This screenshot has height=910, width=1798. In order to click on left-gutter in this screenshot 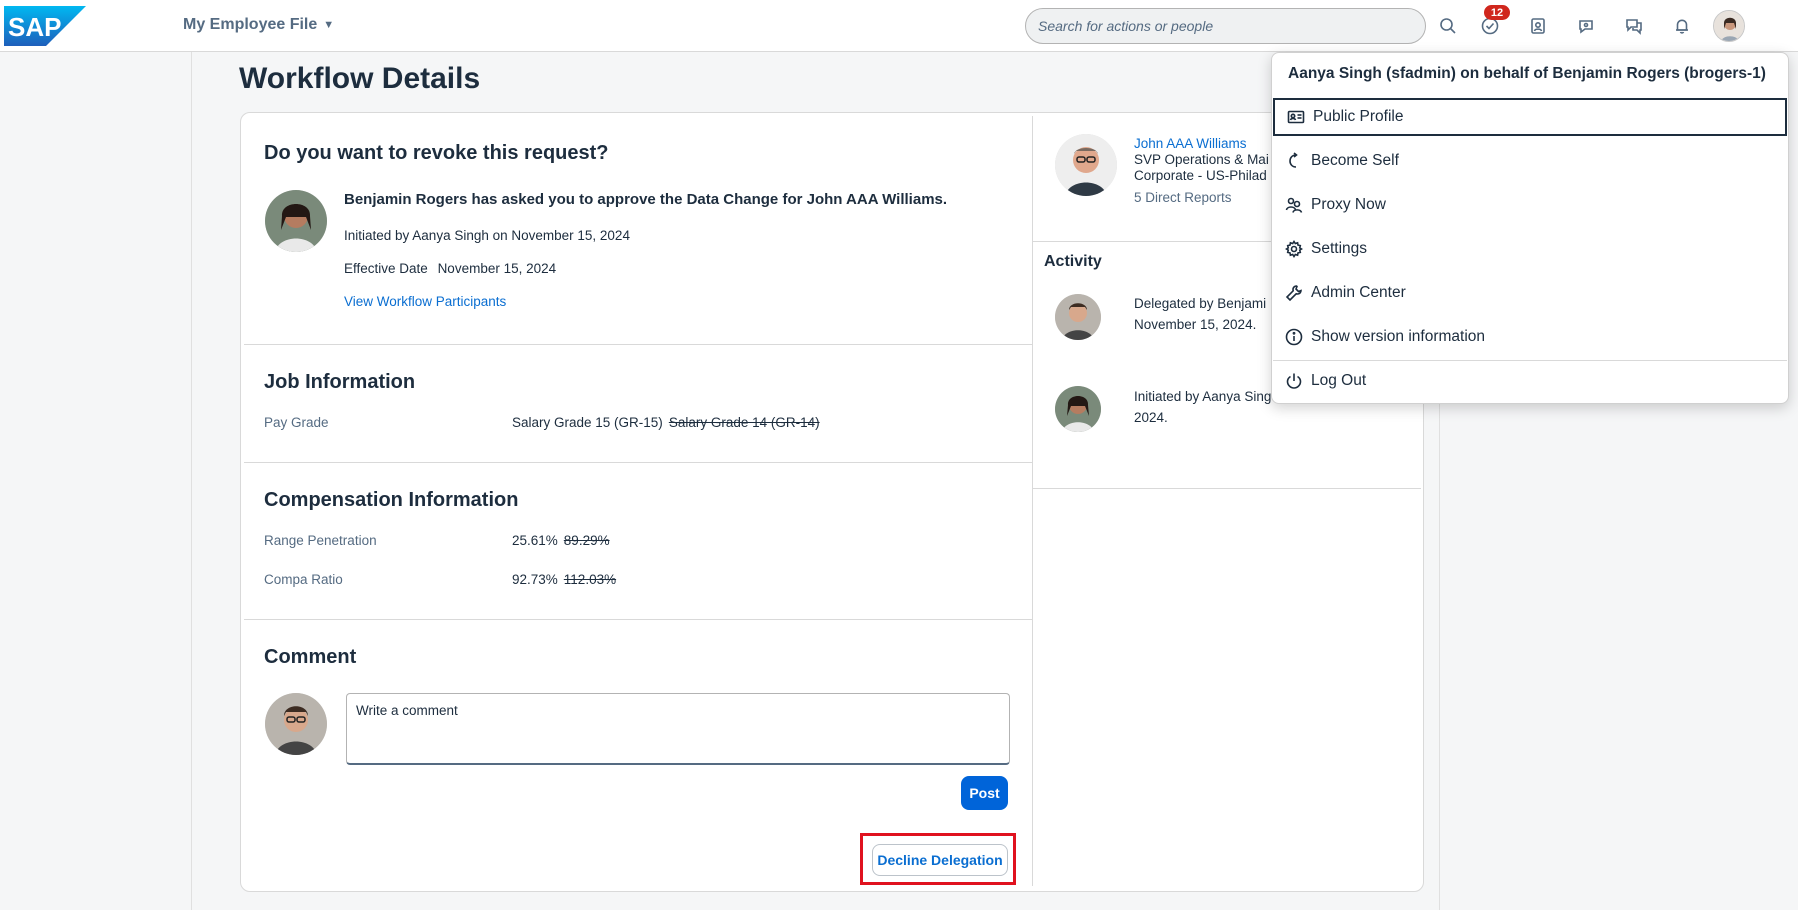, I will do `click(96, 481)`.